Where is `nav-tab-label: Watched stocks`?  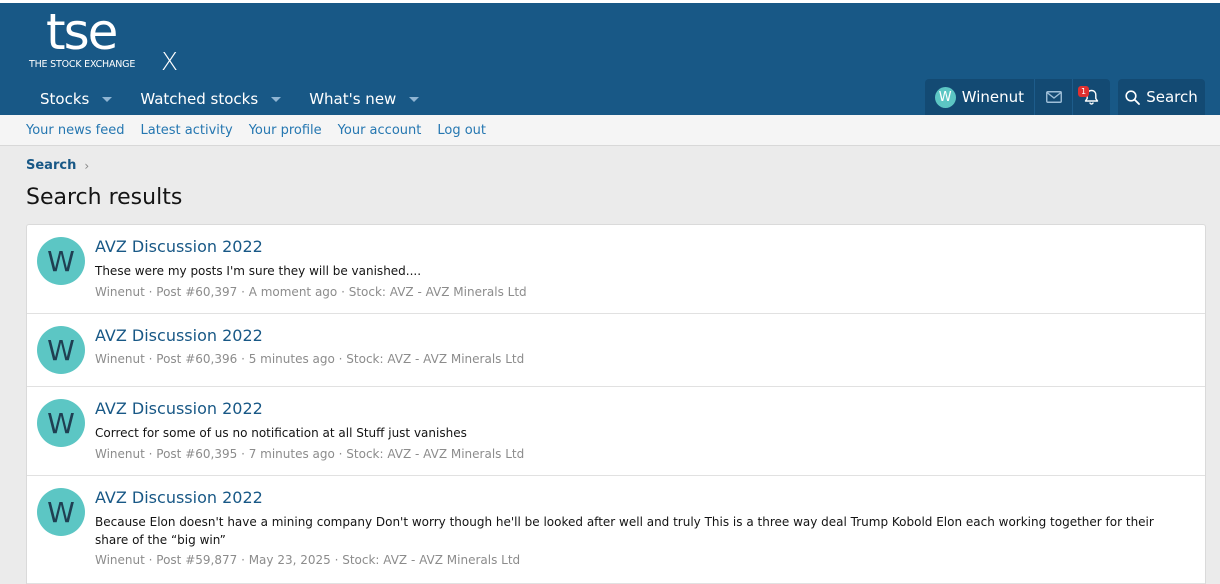 nav-tab-label: Watched stocks is located at coordinates (199, 99).